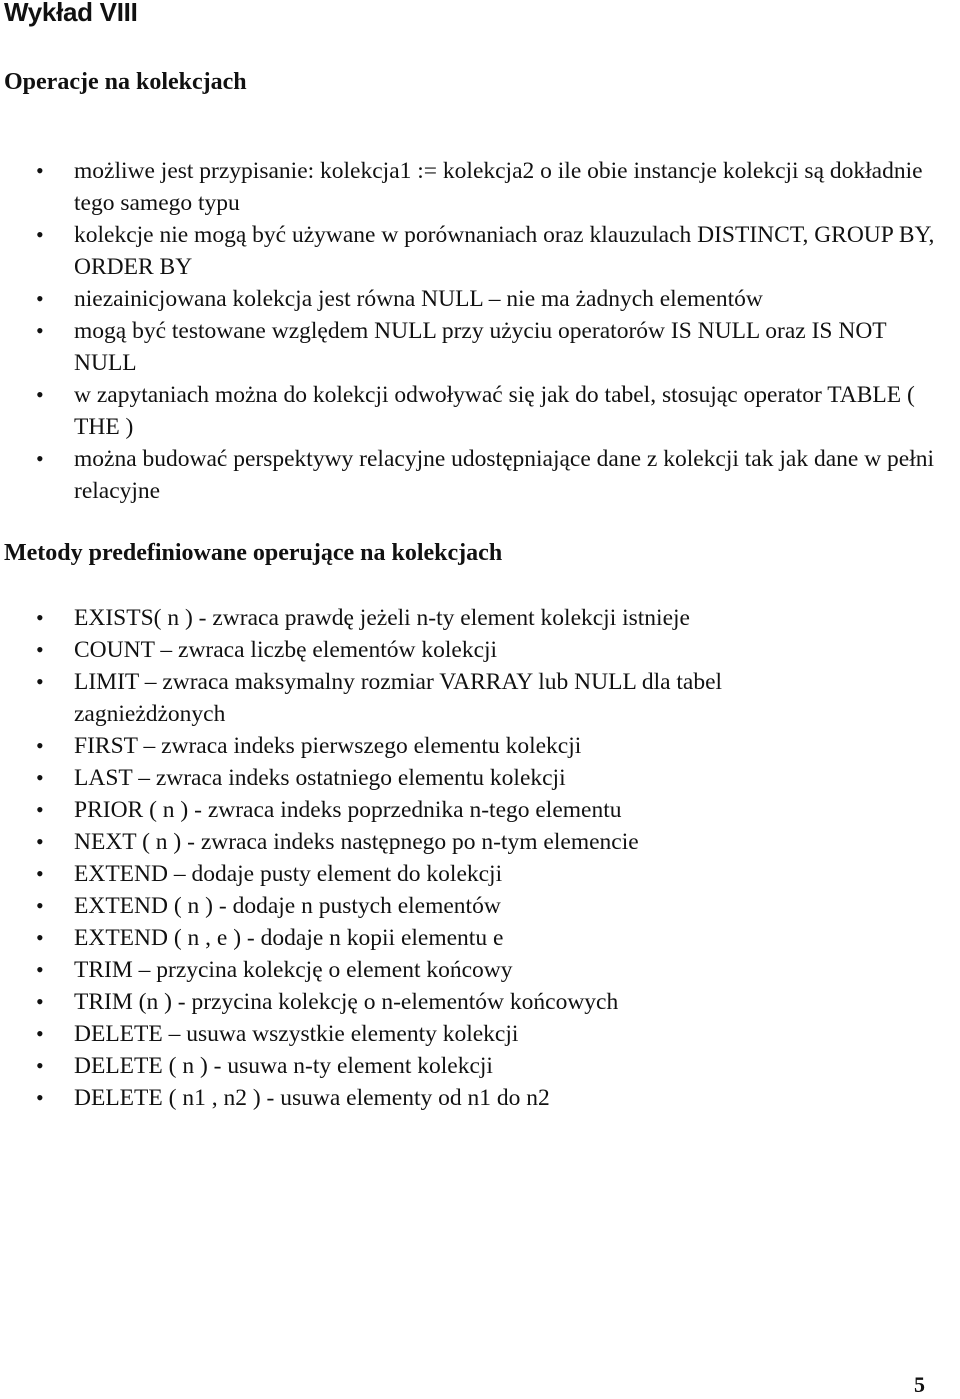  Describe the element at coordinates (919, 1384) in the screenshot. I see `page-number: 5` at that location.